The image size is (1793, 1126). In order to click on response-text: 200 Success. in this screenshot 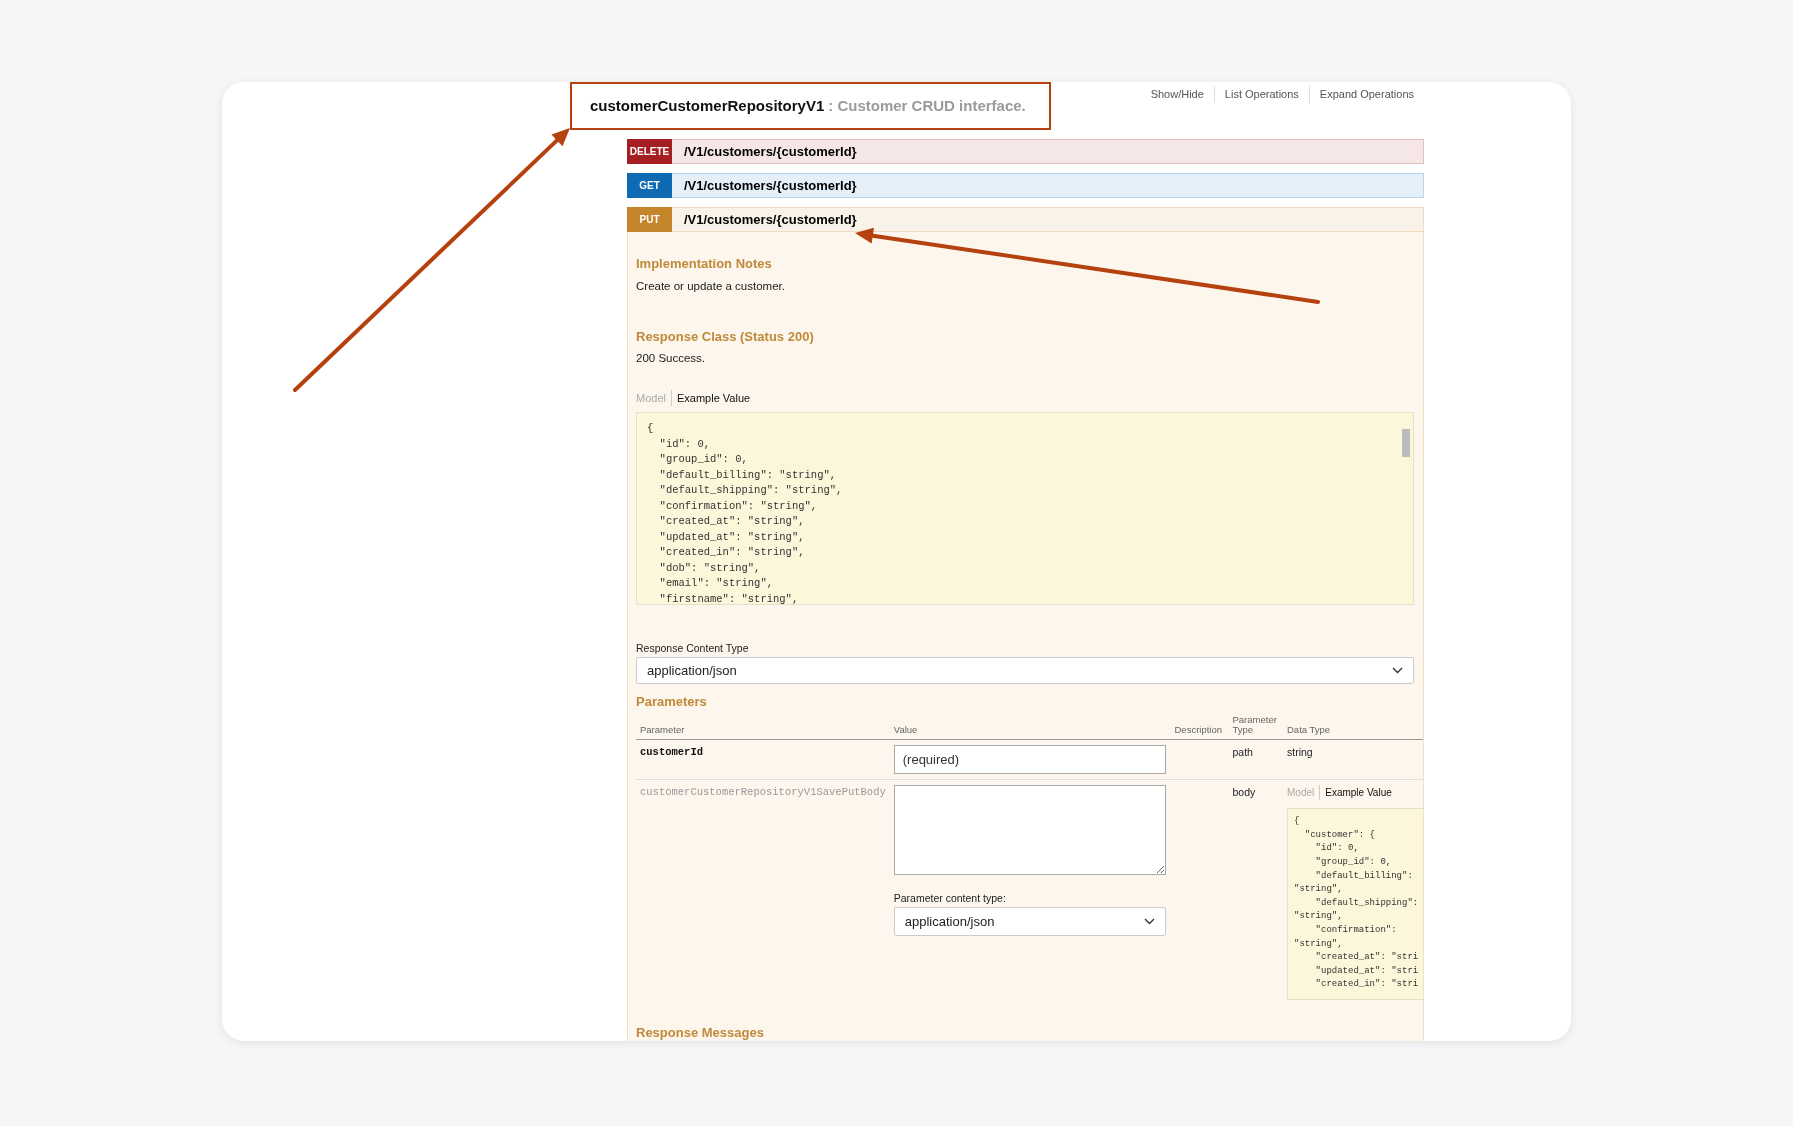, I will do `click(671, 359)`.